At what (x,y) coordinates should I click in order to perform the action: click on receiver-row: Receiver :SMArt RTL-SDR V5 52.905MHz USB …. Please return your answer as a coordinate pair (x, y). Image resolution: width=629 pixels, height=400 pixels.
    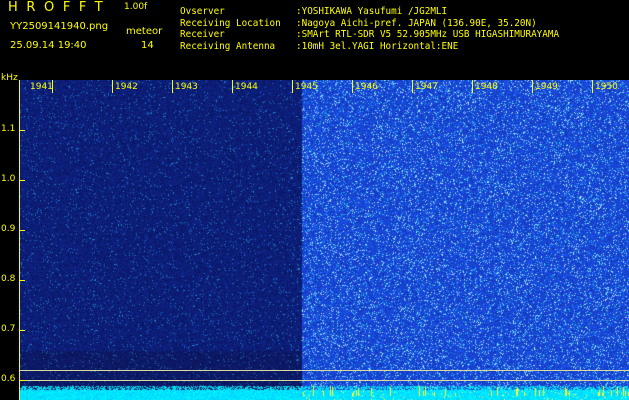
    Looking at the image, I should click on (369, 35).